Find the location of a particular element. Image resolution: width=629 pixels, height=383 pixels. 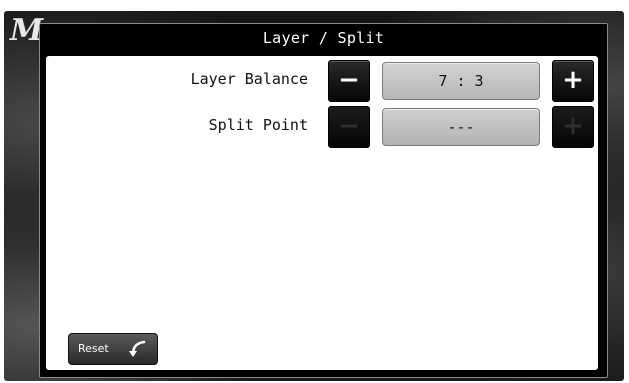

split-point-label: Split Point is located at coordinates (258, 125).